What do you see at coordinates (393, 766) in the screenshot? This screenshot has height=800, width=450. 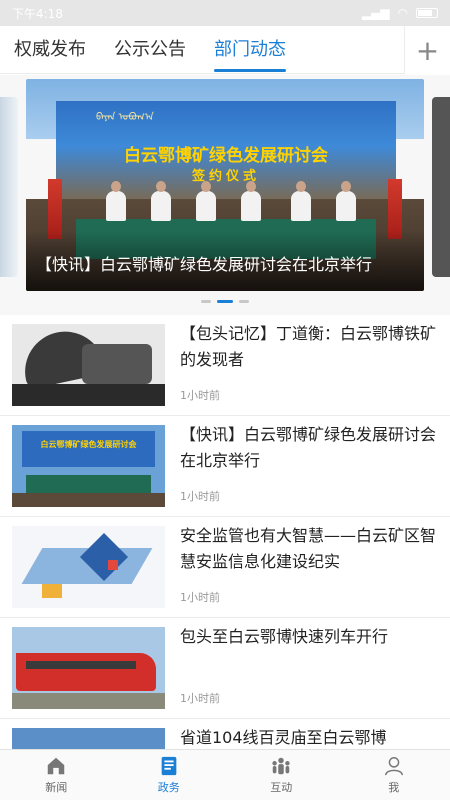 I see `user-icon` at bounding box center [393, 766].